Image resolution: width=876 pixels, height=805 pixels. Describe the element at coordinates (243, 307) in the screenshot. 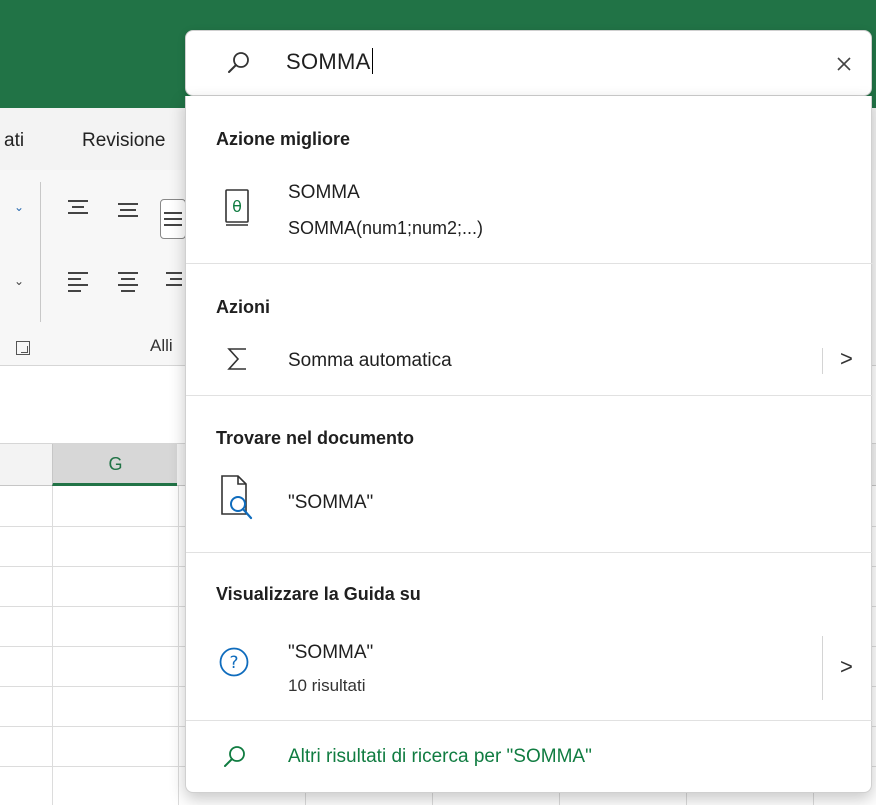

I see `section-actions-title: Azioni` at that location.